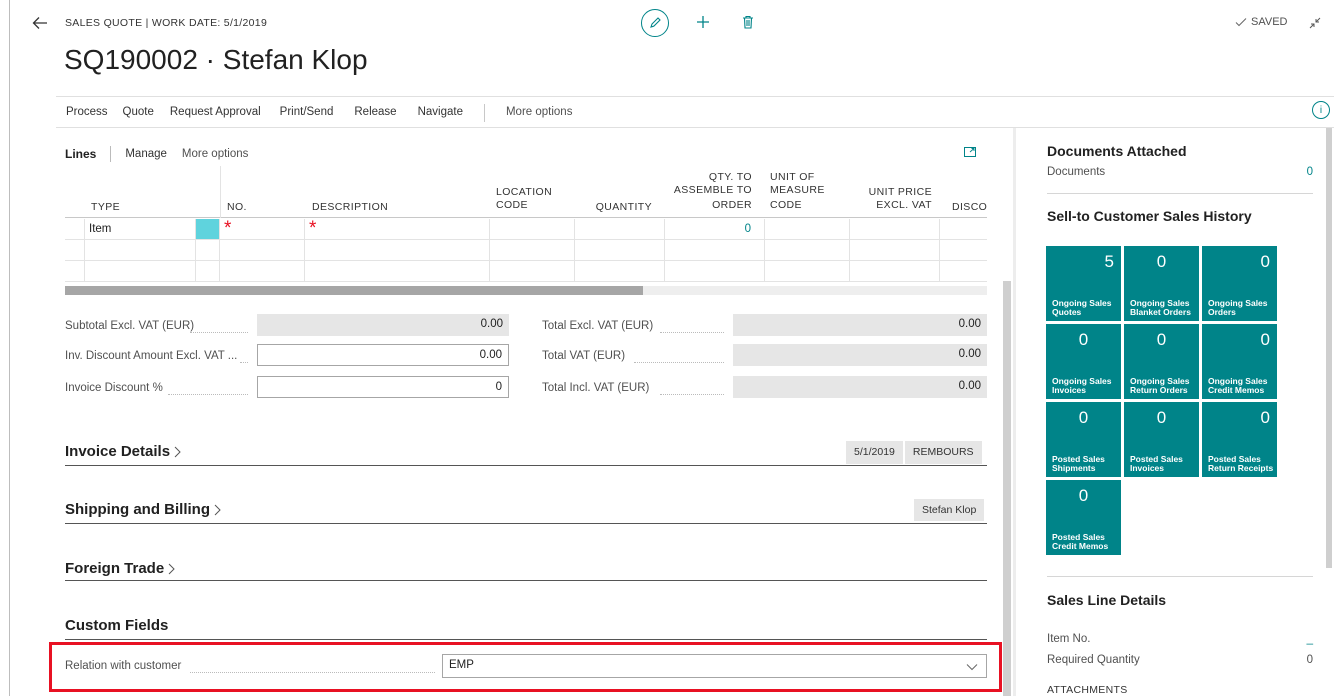  I want to click on factbox-docs-rule, so click(1180, 193).